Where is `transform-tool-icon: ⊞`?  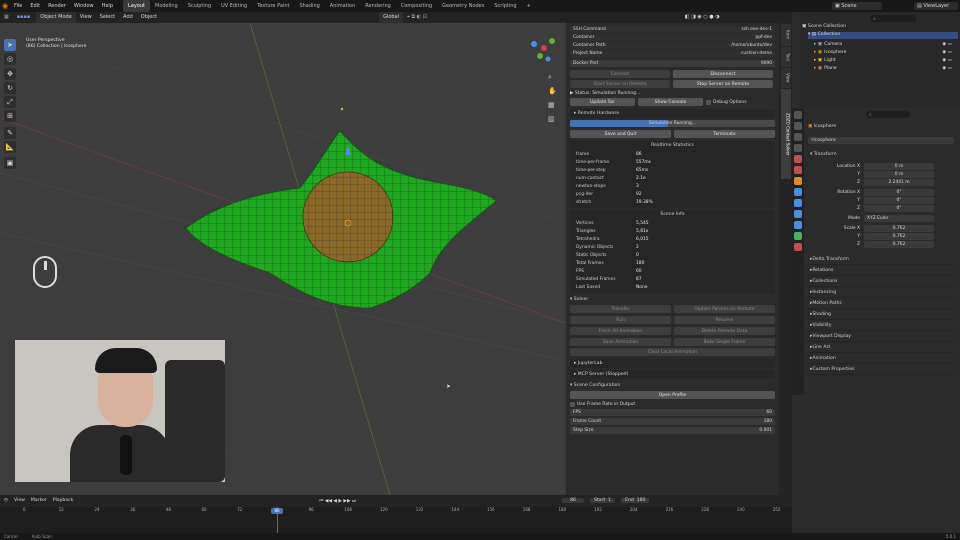
transform-tool-icon: ⊞ is located at coordinates (10, 116).